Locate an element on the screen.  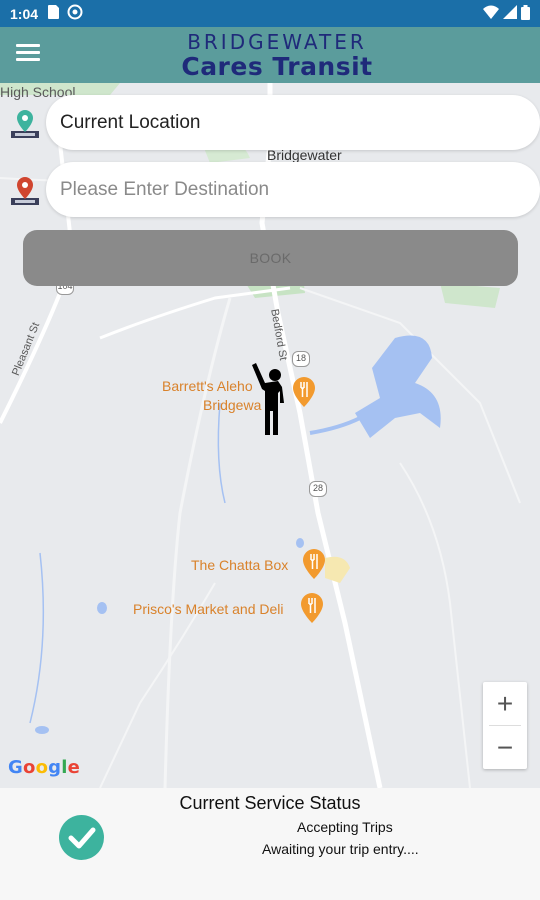
destination-input: Please Enter Destination is located at coordinates (293, 189).